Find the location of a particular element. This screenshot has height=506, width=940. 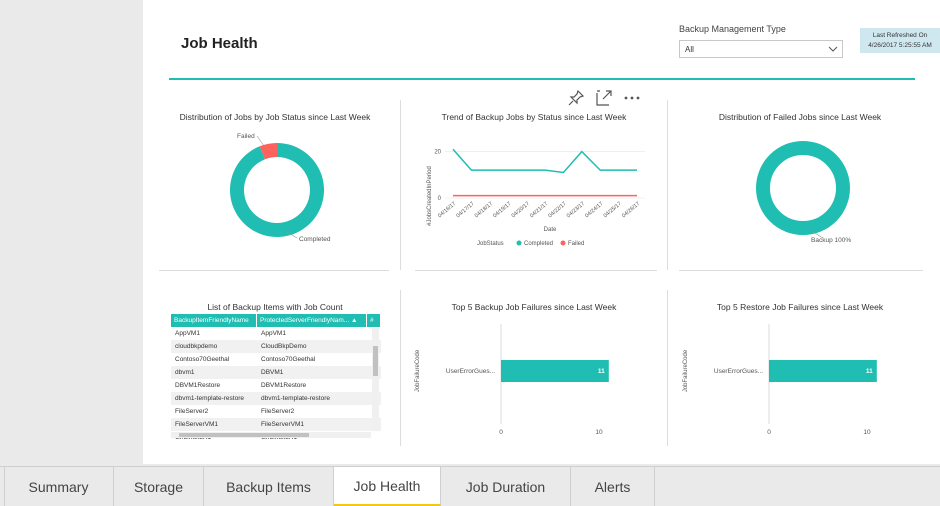

backup-management-type-dropdown: All is located at coordinates (761, 49).